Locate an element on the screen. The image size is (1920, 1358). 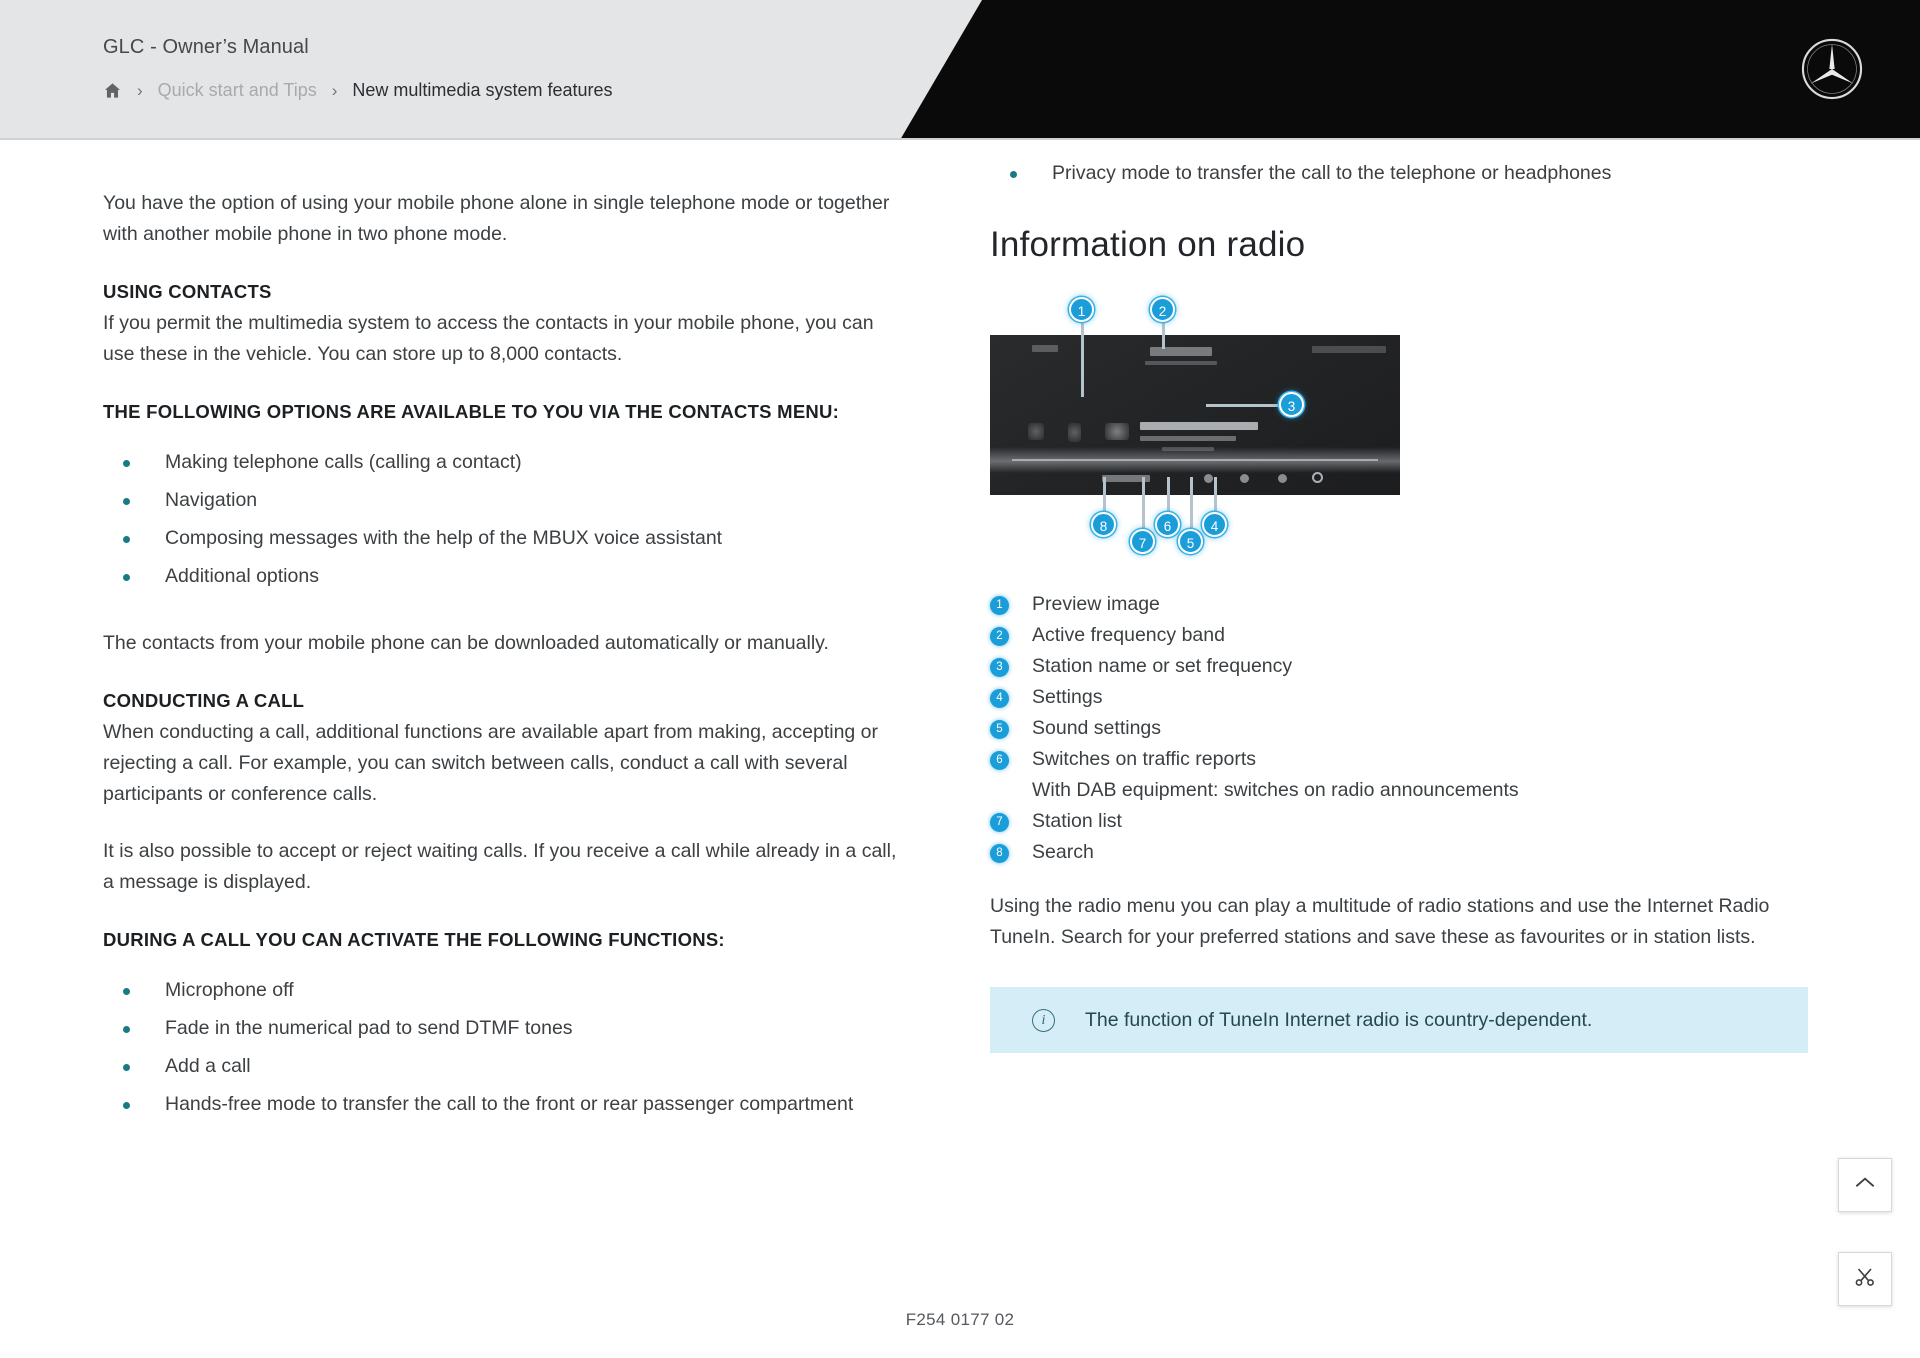
screen-band-label is located at coordinates (1181, 351).